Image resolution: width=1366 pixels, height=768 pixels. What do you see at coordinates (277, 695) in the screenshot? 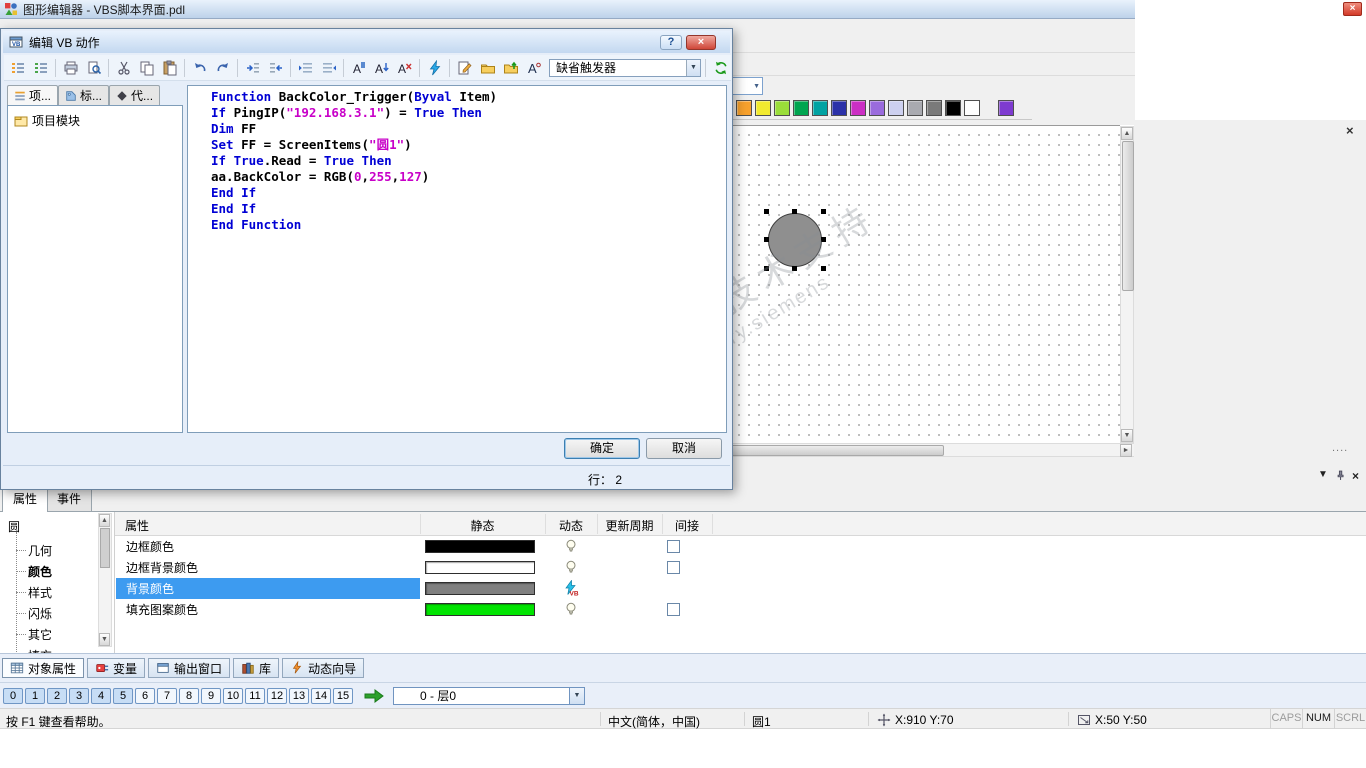
I see `layer-button-12: 12` at bounding box center [277, 695].